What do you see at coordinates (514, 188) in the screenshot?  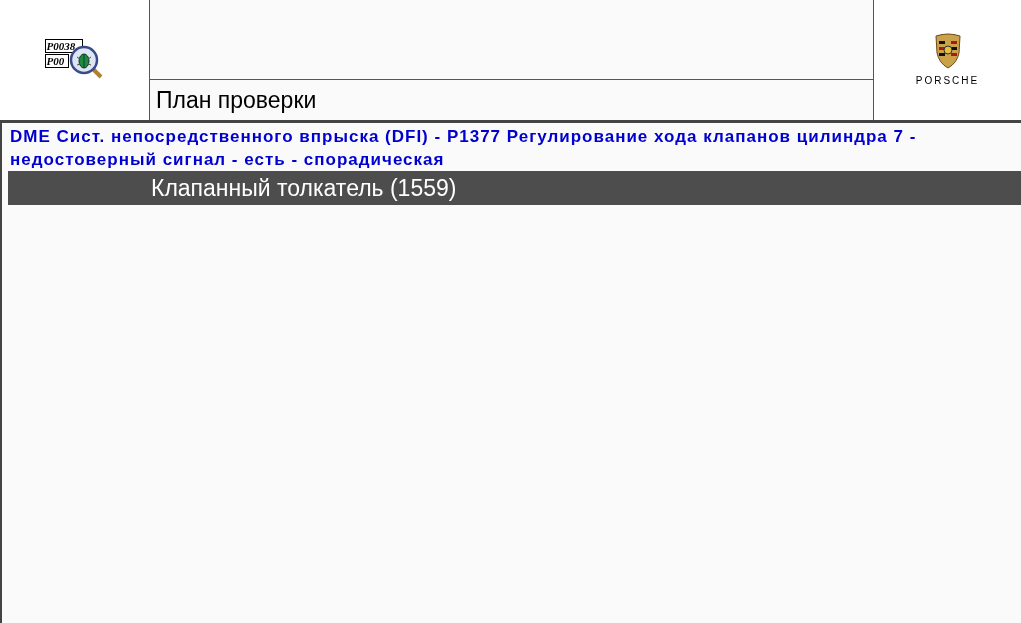 I see `test-step-row: Клапанный толкатель (1559)` at bounding box center [514, 188].